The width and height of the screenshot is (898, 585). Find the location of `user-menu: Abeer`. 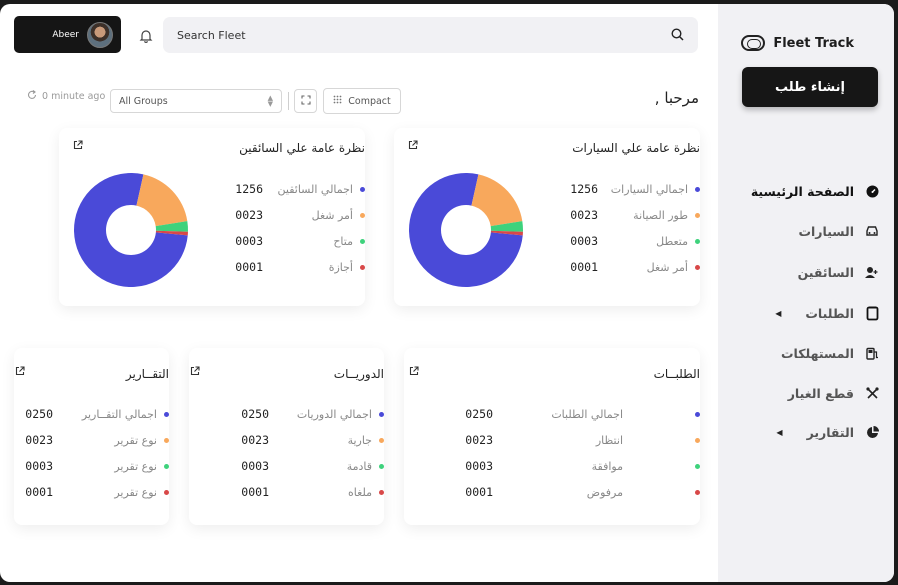

user-menu: Abeer is located at coordinates (67, 34).